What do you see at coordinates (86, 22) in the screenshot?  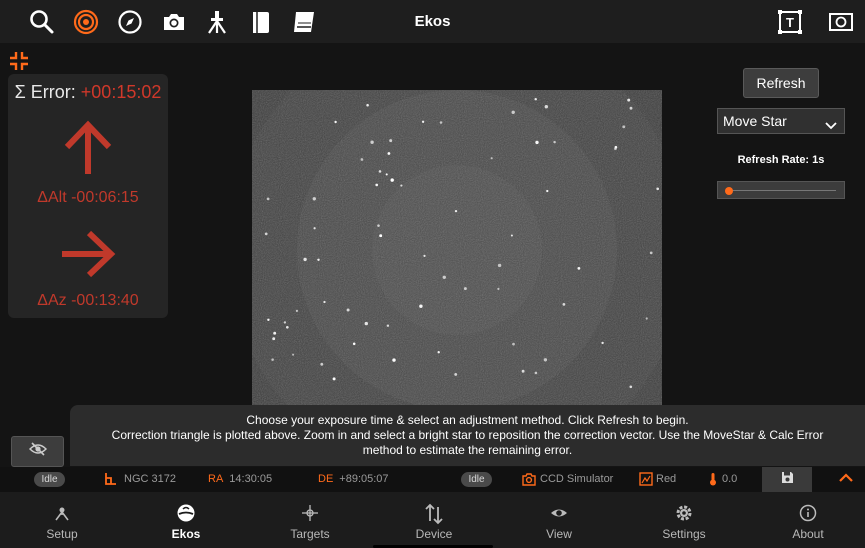 I see `target-icon` at bounding box center [86, 22].